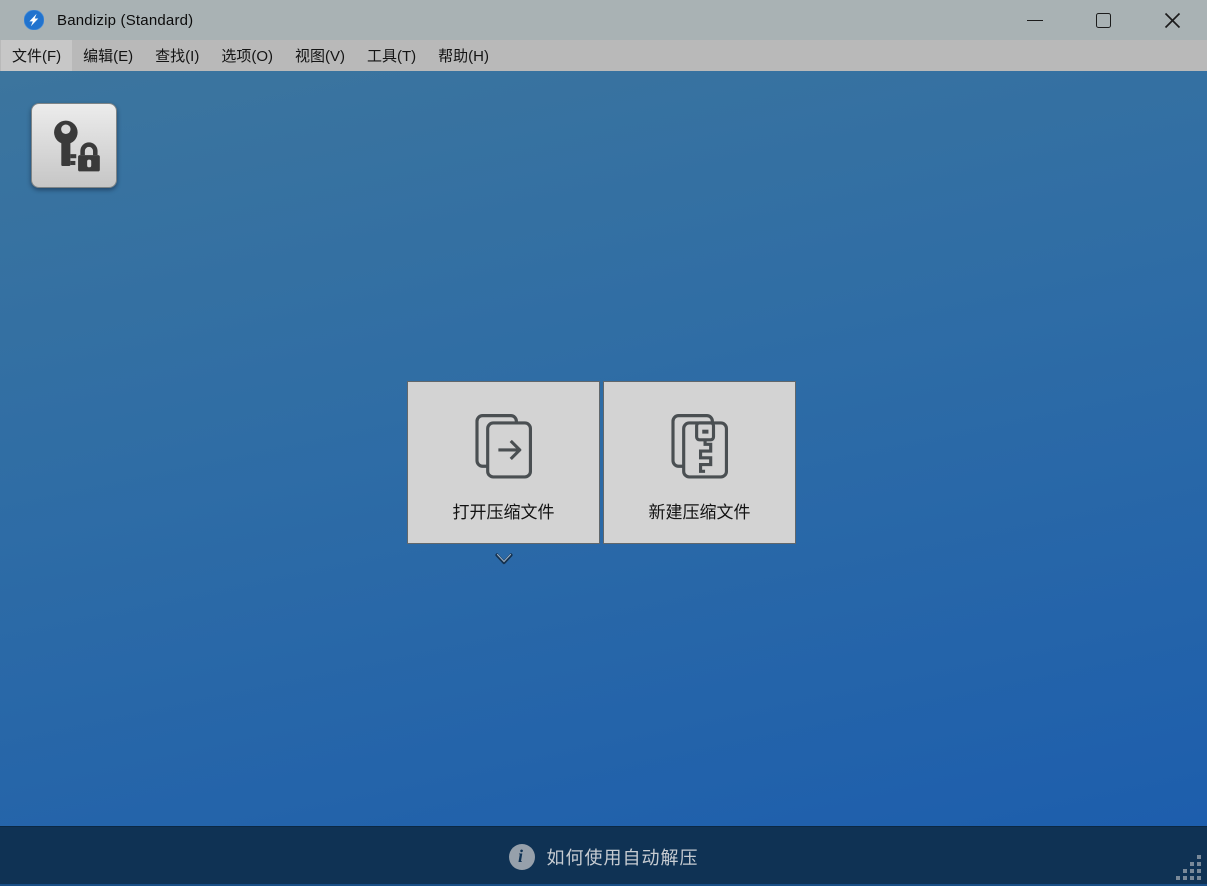 The width and height of the screenshot is (1207, 886). What do you see at coordinates (521, 856) in the screenshot?
I see `info-icon: i` at bounding box center [521, 856].